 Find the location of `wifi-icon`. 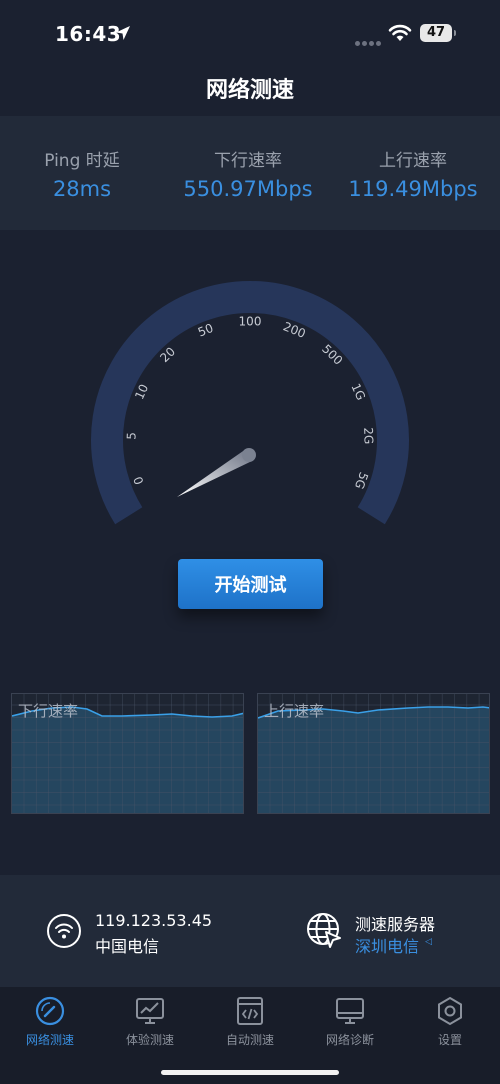

wifi-icon is located at coordinates (400, 32).